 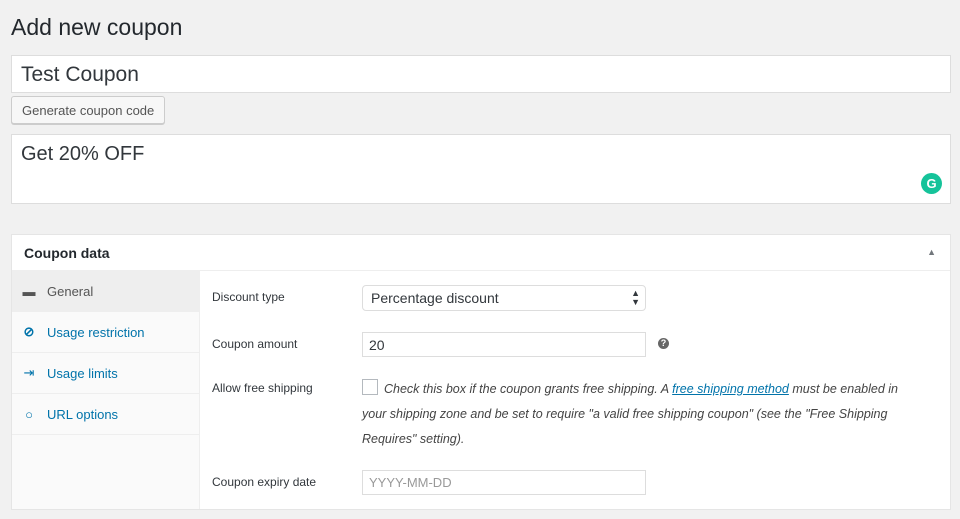 I want to click on coupon-description-textarea: Get 20% OFF G, so click(x=481, y=169).